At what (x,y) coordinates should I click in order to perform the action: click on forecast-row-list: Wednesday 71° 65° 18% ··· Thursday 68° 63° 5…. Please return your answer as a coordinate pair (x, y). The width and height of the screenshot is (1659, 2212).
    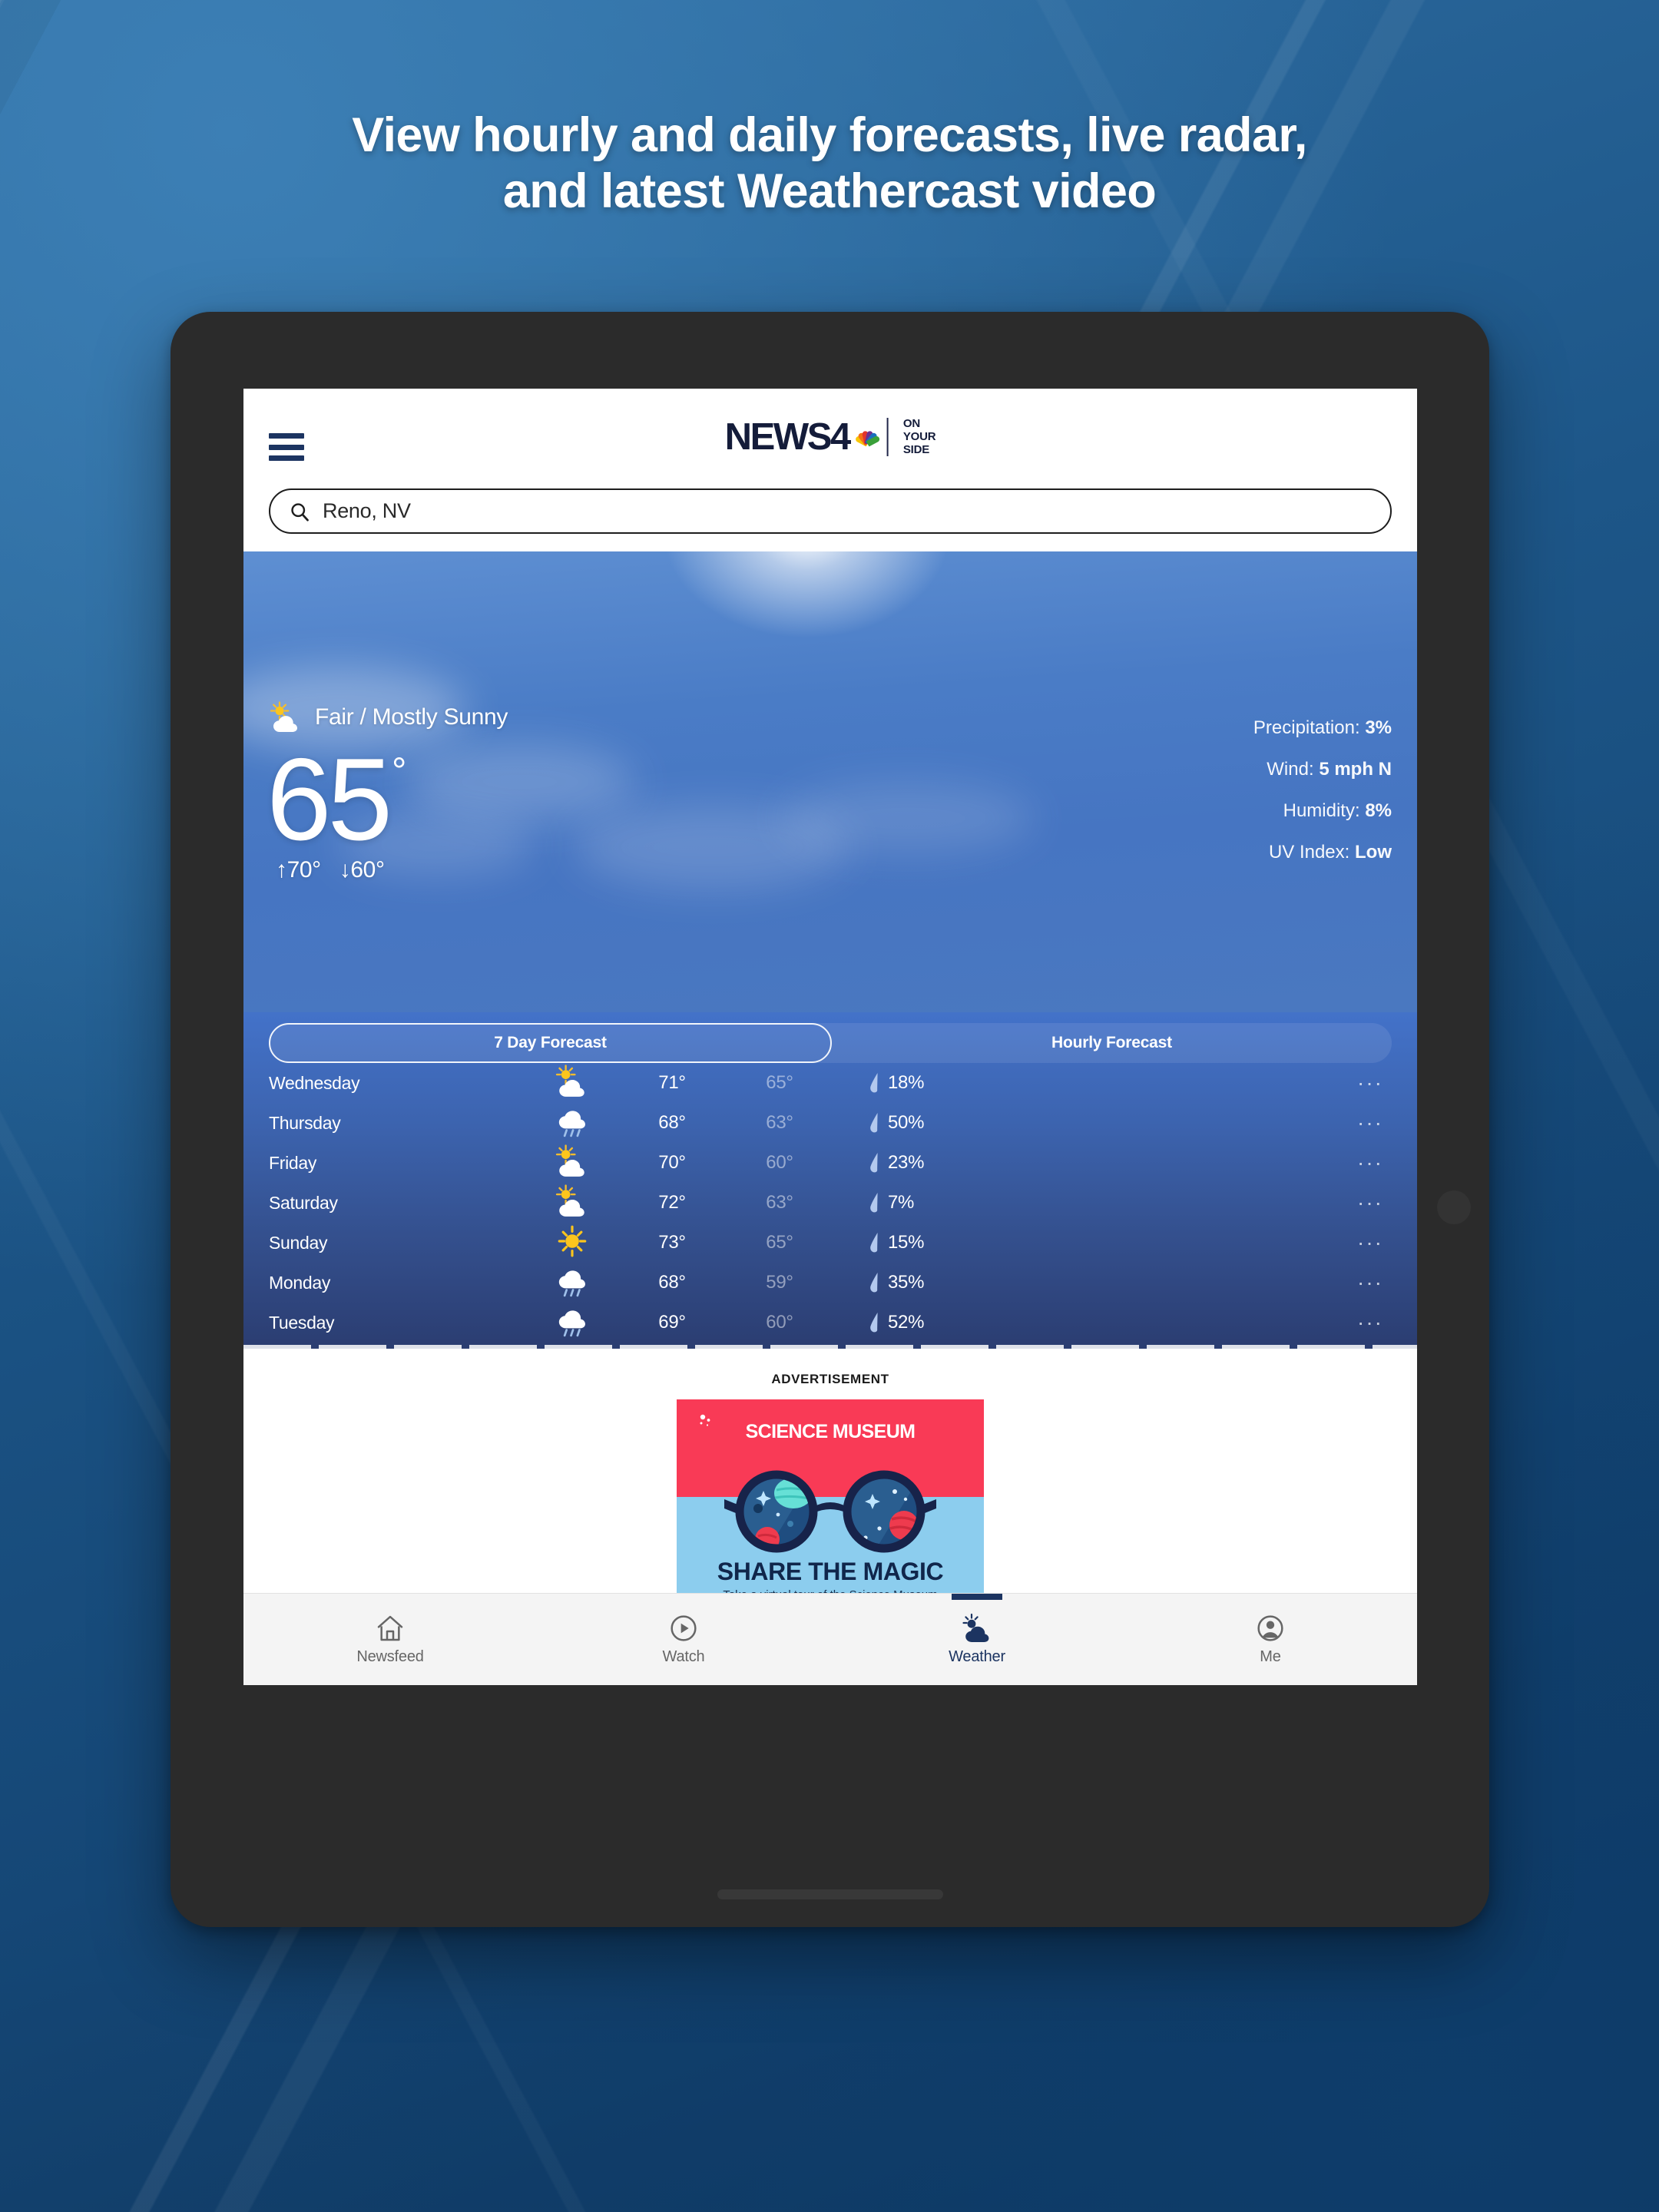
    Looking at the image, I should click on (831, 1203).